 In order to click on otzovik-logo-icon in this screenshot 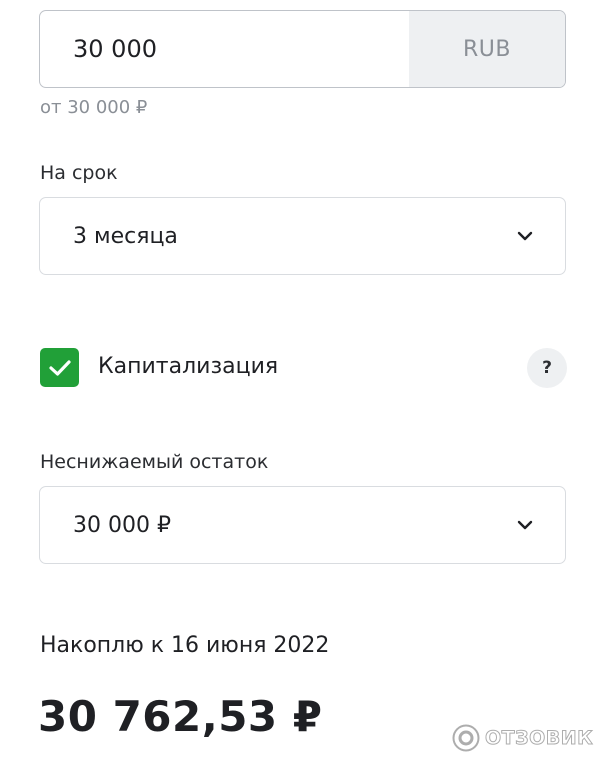, I will do `click(466, 738)`.